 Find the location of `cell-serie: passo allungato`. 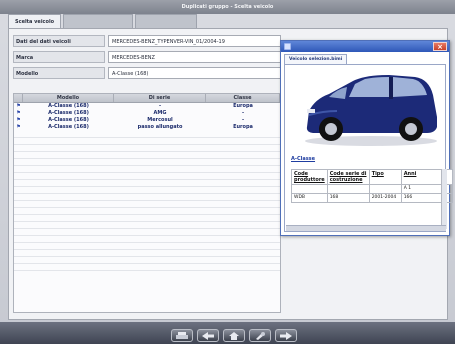

cell-serie: passo allungato is located at coordinates (160, 127).